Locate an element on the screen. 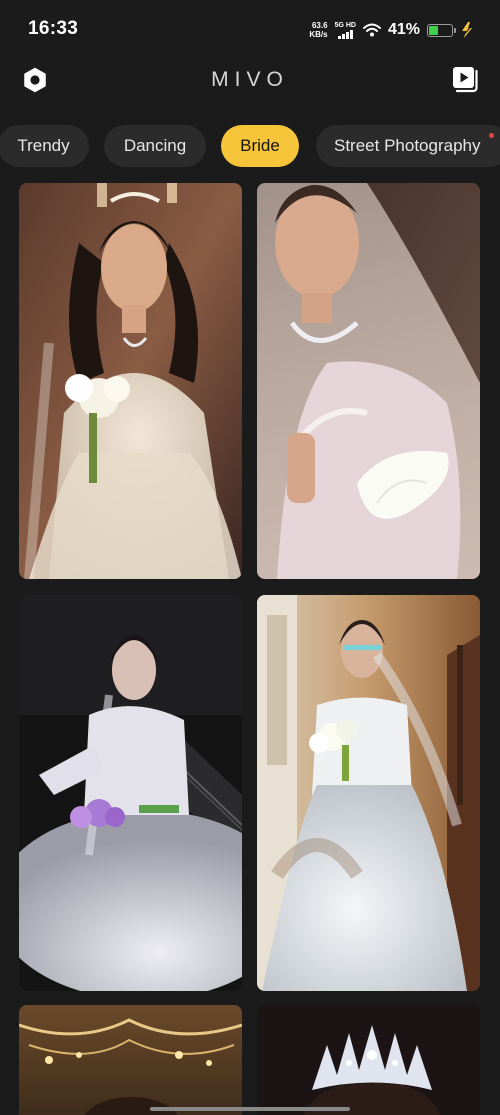 The width and height of the screenshot is (500, 1115). video-library-icon is located at coordinates (465, 80).